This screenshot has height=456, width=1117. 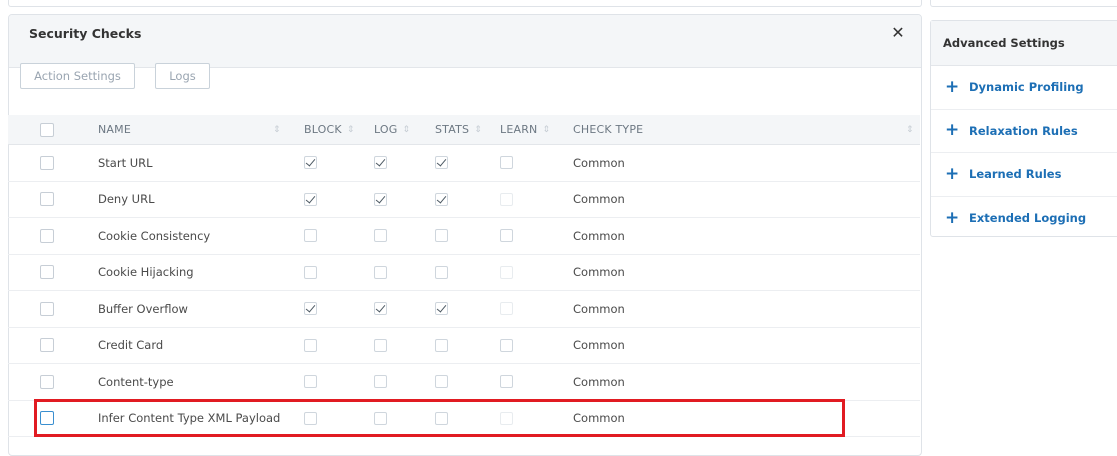 I want to click on column-header-check-type: CHECK TYPE, so click(x=608, y=129).